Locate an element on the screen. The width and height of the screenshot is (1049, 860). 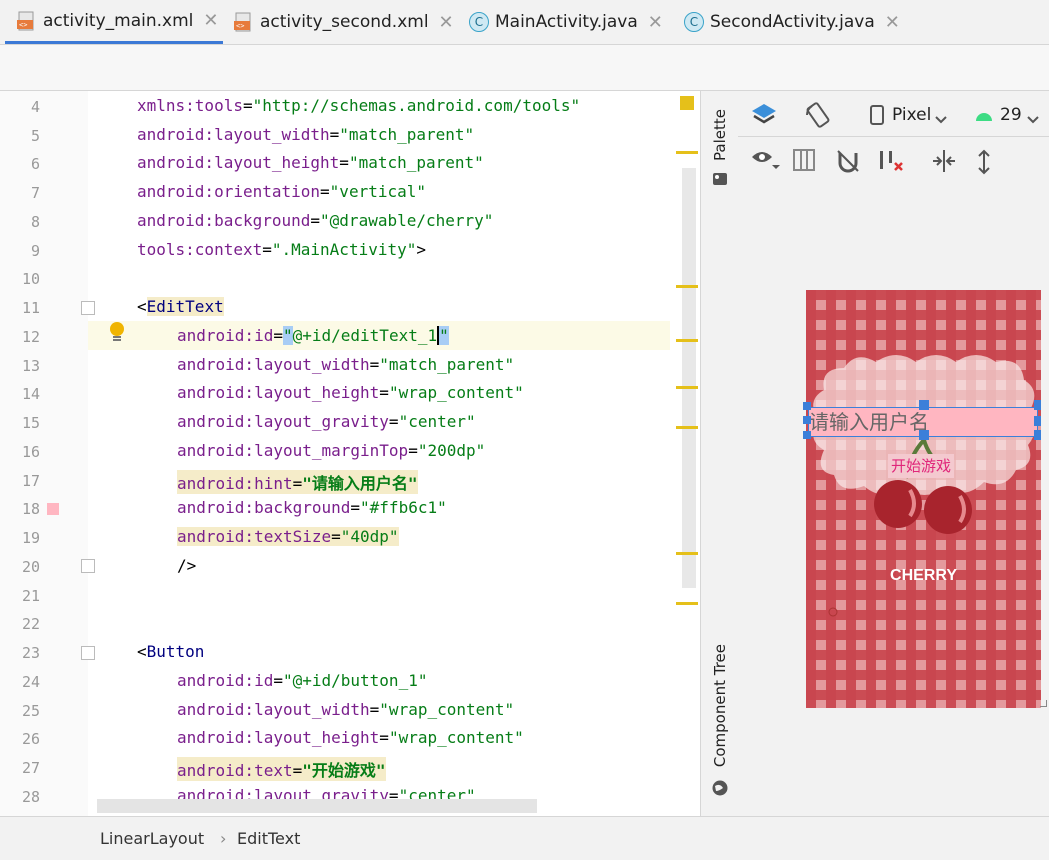
vertical-distribute-icon is located at coordinates (984, 164).